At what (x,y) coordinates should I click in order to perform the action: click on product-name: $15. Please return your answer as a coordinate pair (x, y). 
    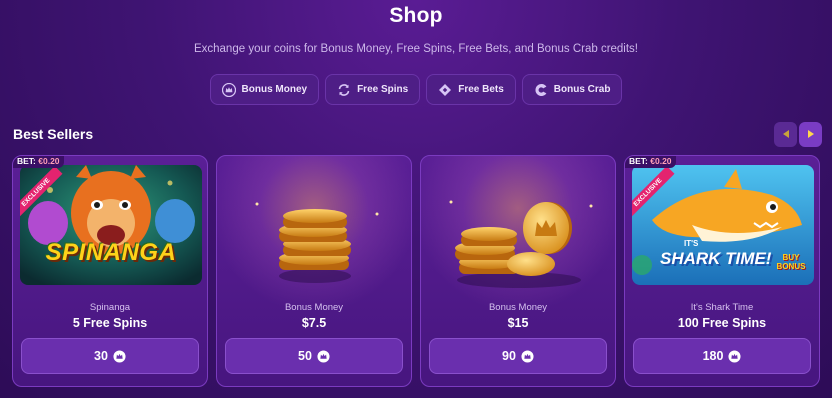
    Looking at the image, I should click on (518, 323).